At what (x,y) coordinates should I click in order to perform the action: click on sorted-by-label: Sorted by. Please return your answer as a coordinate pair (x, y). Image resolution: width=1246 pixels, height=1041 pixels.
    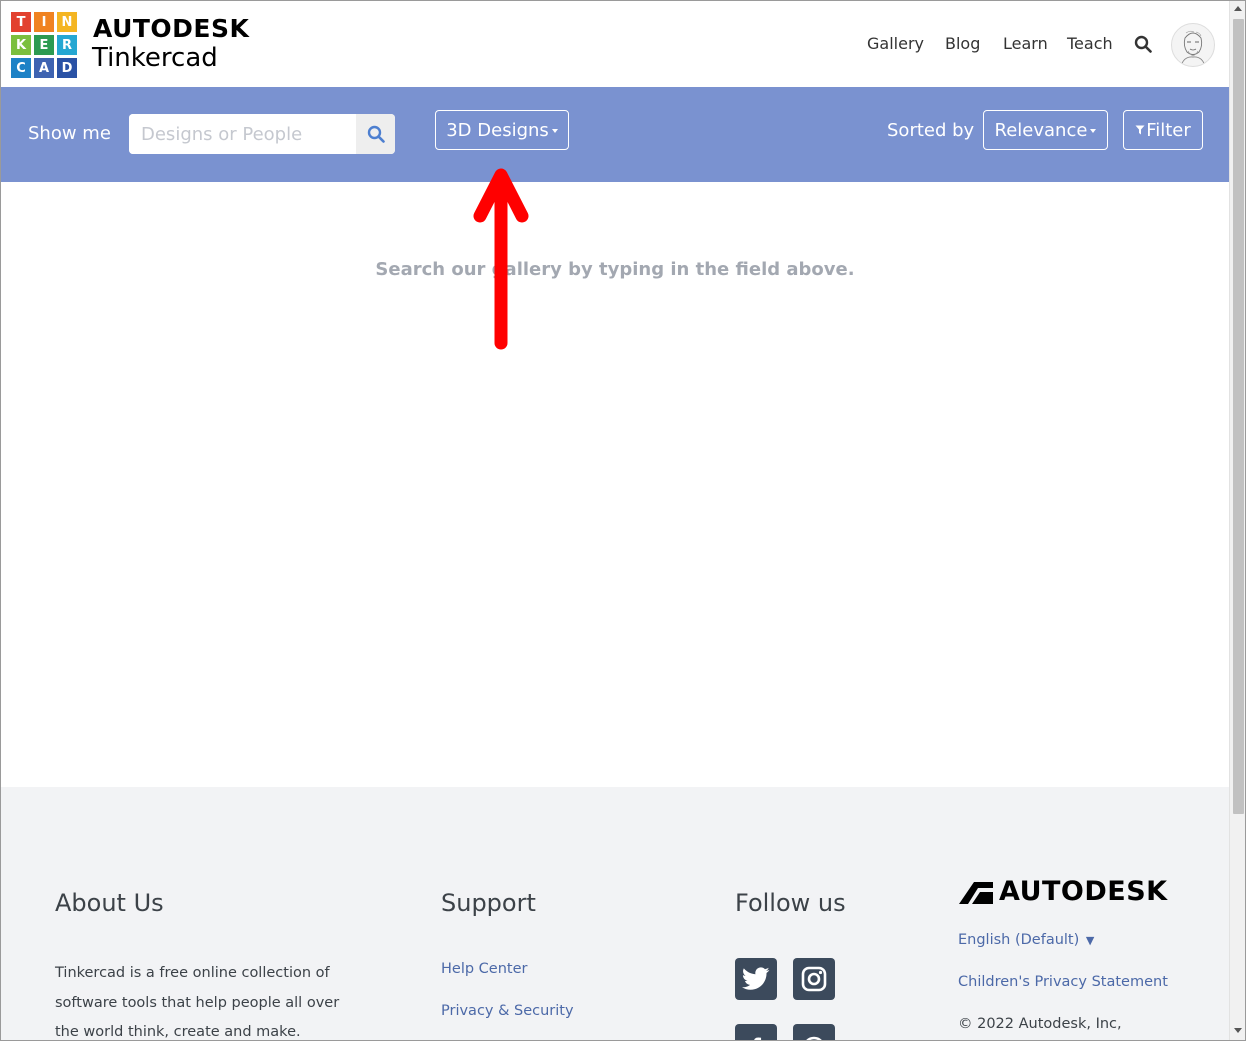
    Looking at the image, I should click on (931, 130).